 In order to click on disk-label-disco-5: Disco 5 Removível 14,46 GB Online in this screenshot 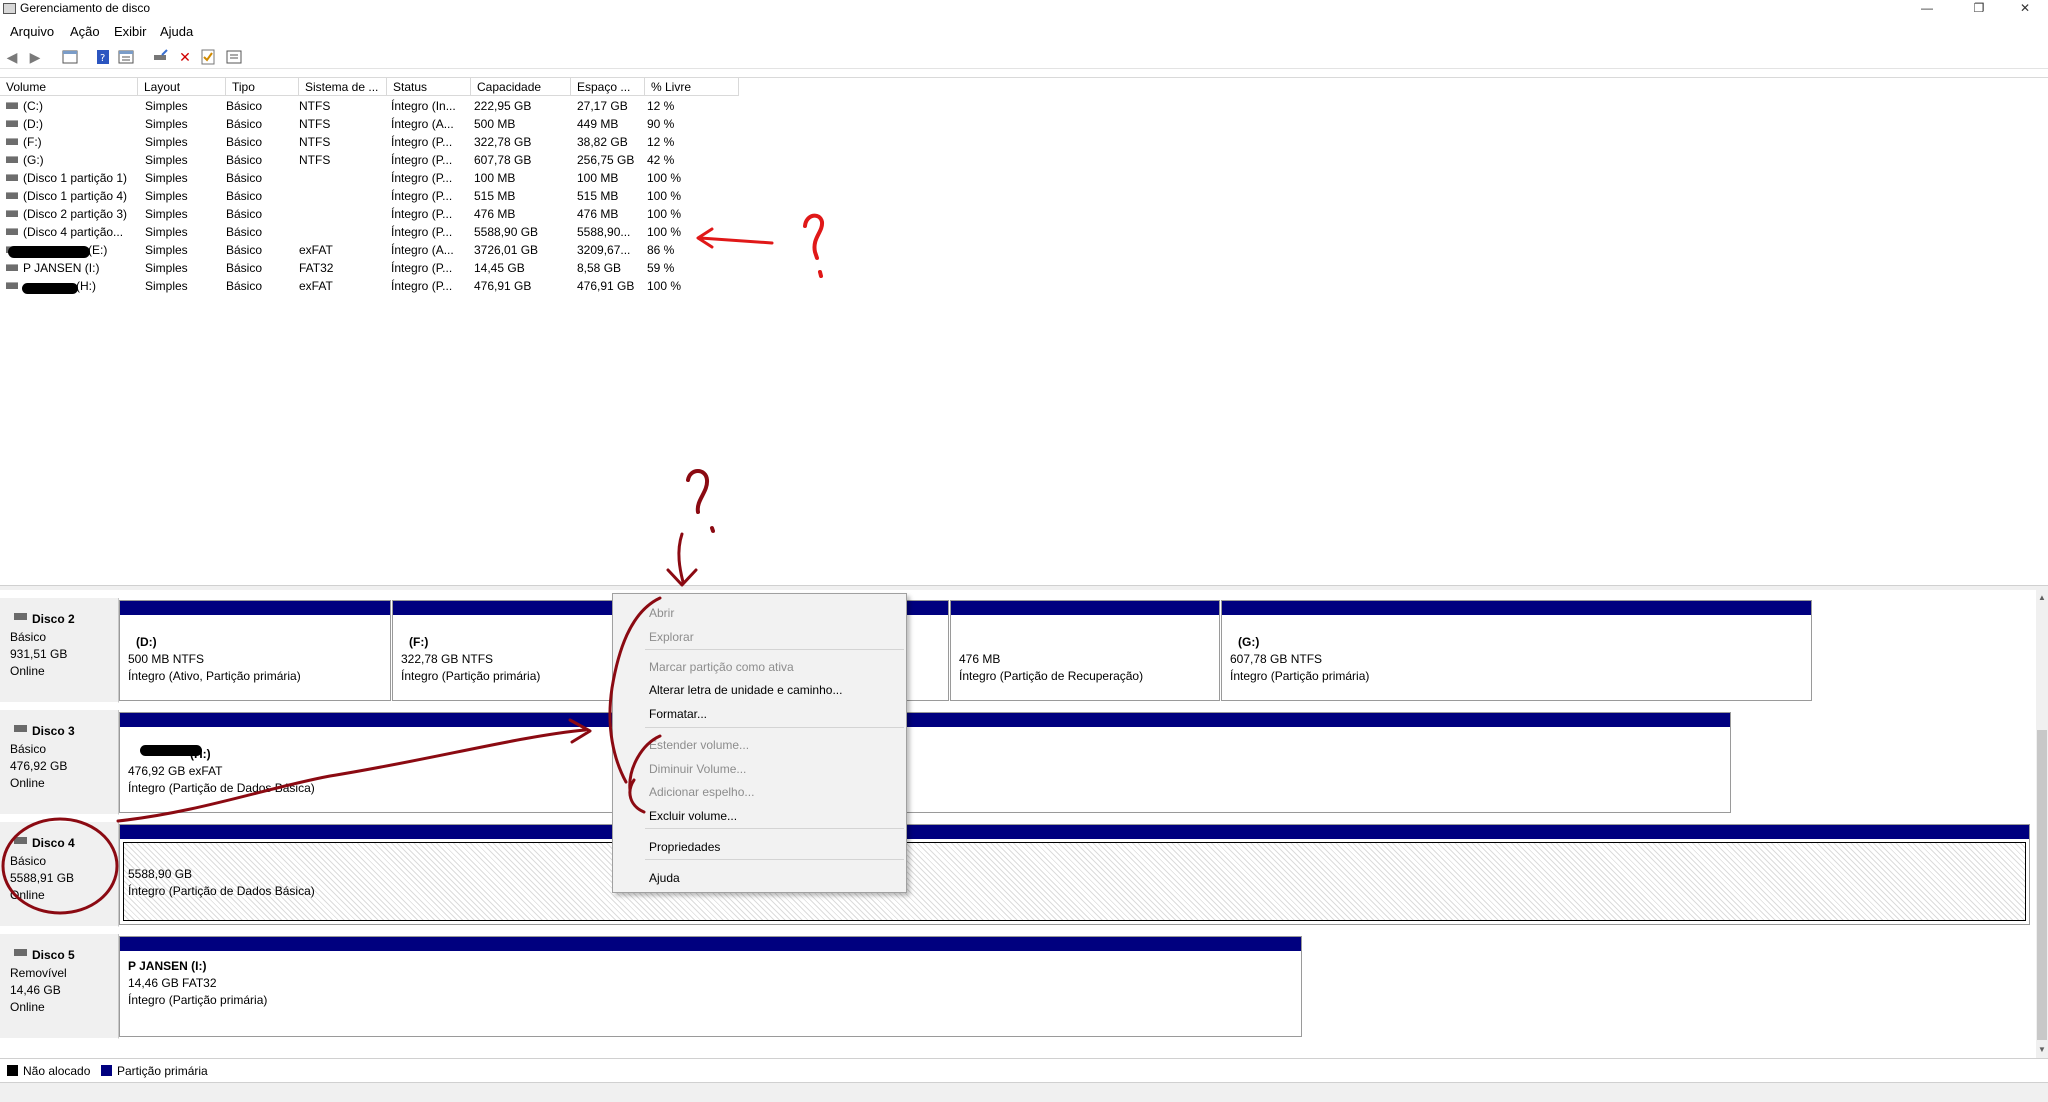, I will do `click(59, 986)`.